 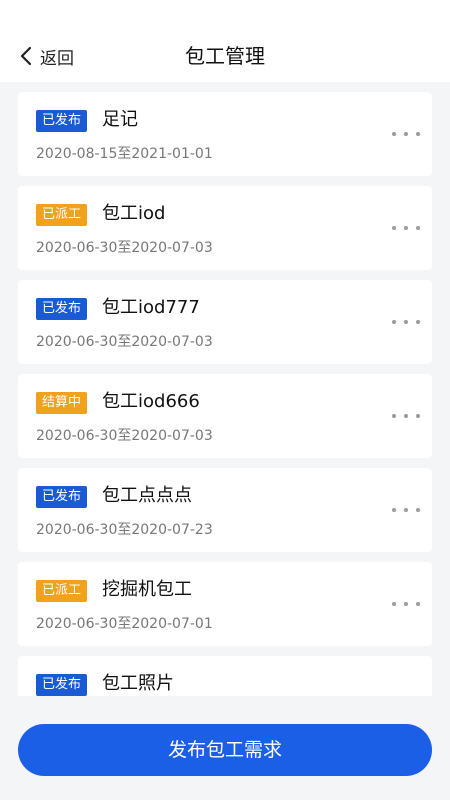 What do you see at coordinates (124, 154) in the screenshot?
I see `project-dates: 2020-08-15至2021-01-01` at bounding box center [124, 154].